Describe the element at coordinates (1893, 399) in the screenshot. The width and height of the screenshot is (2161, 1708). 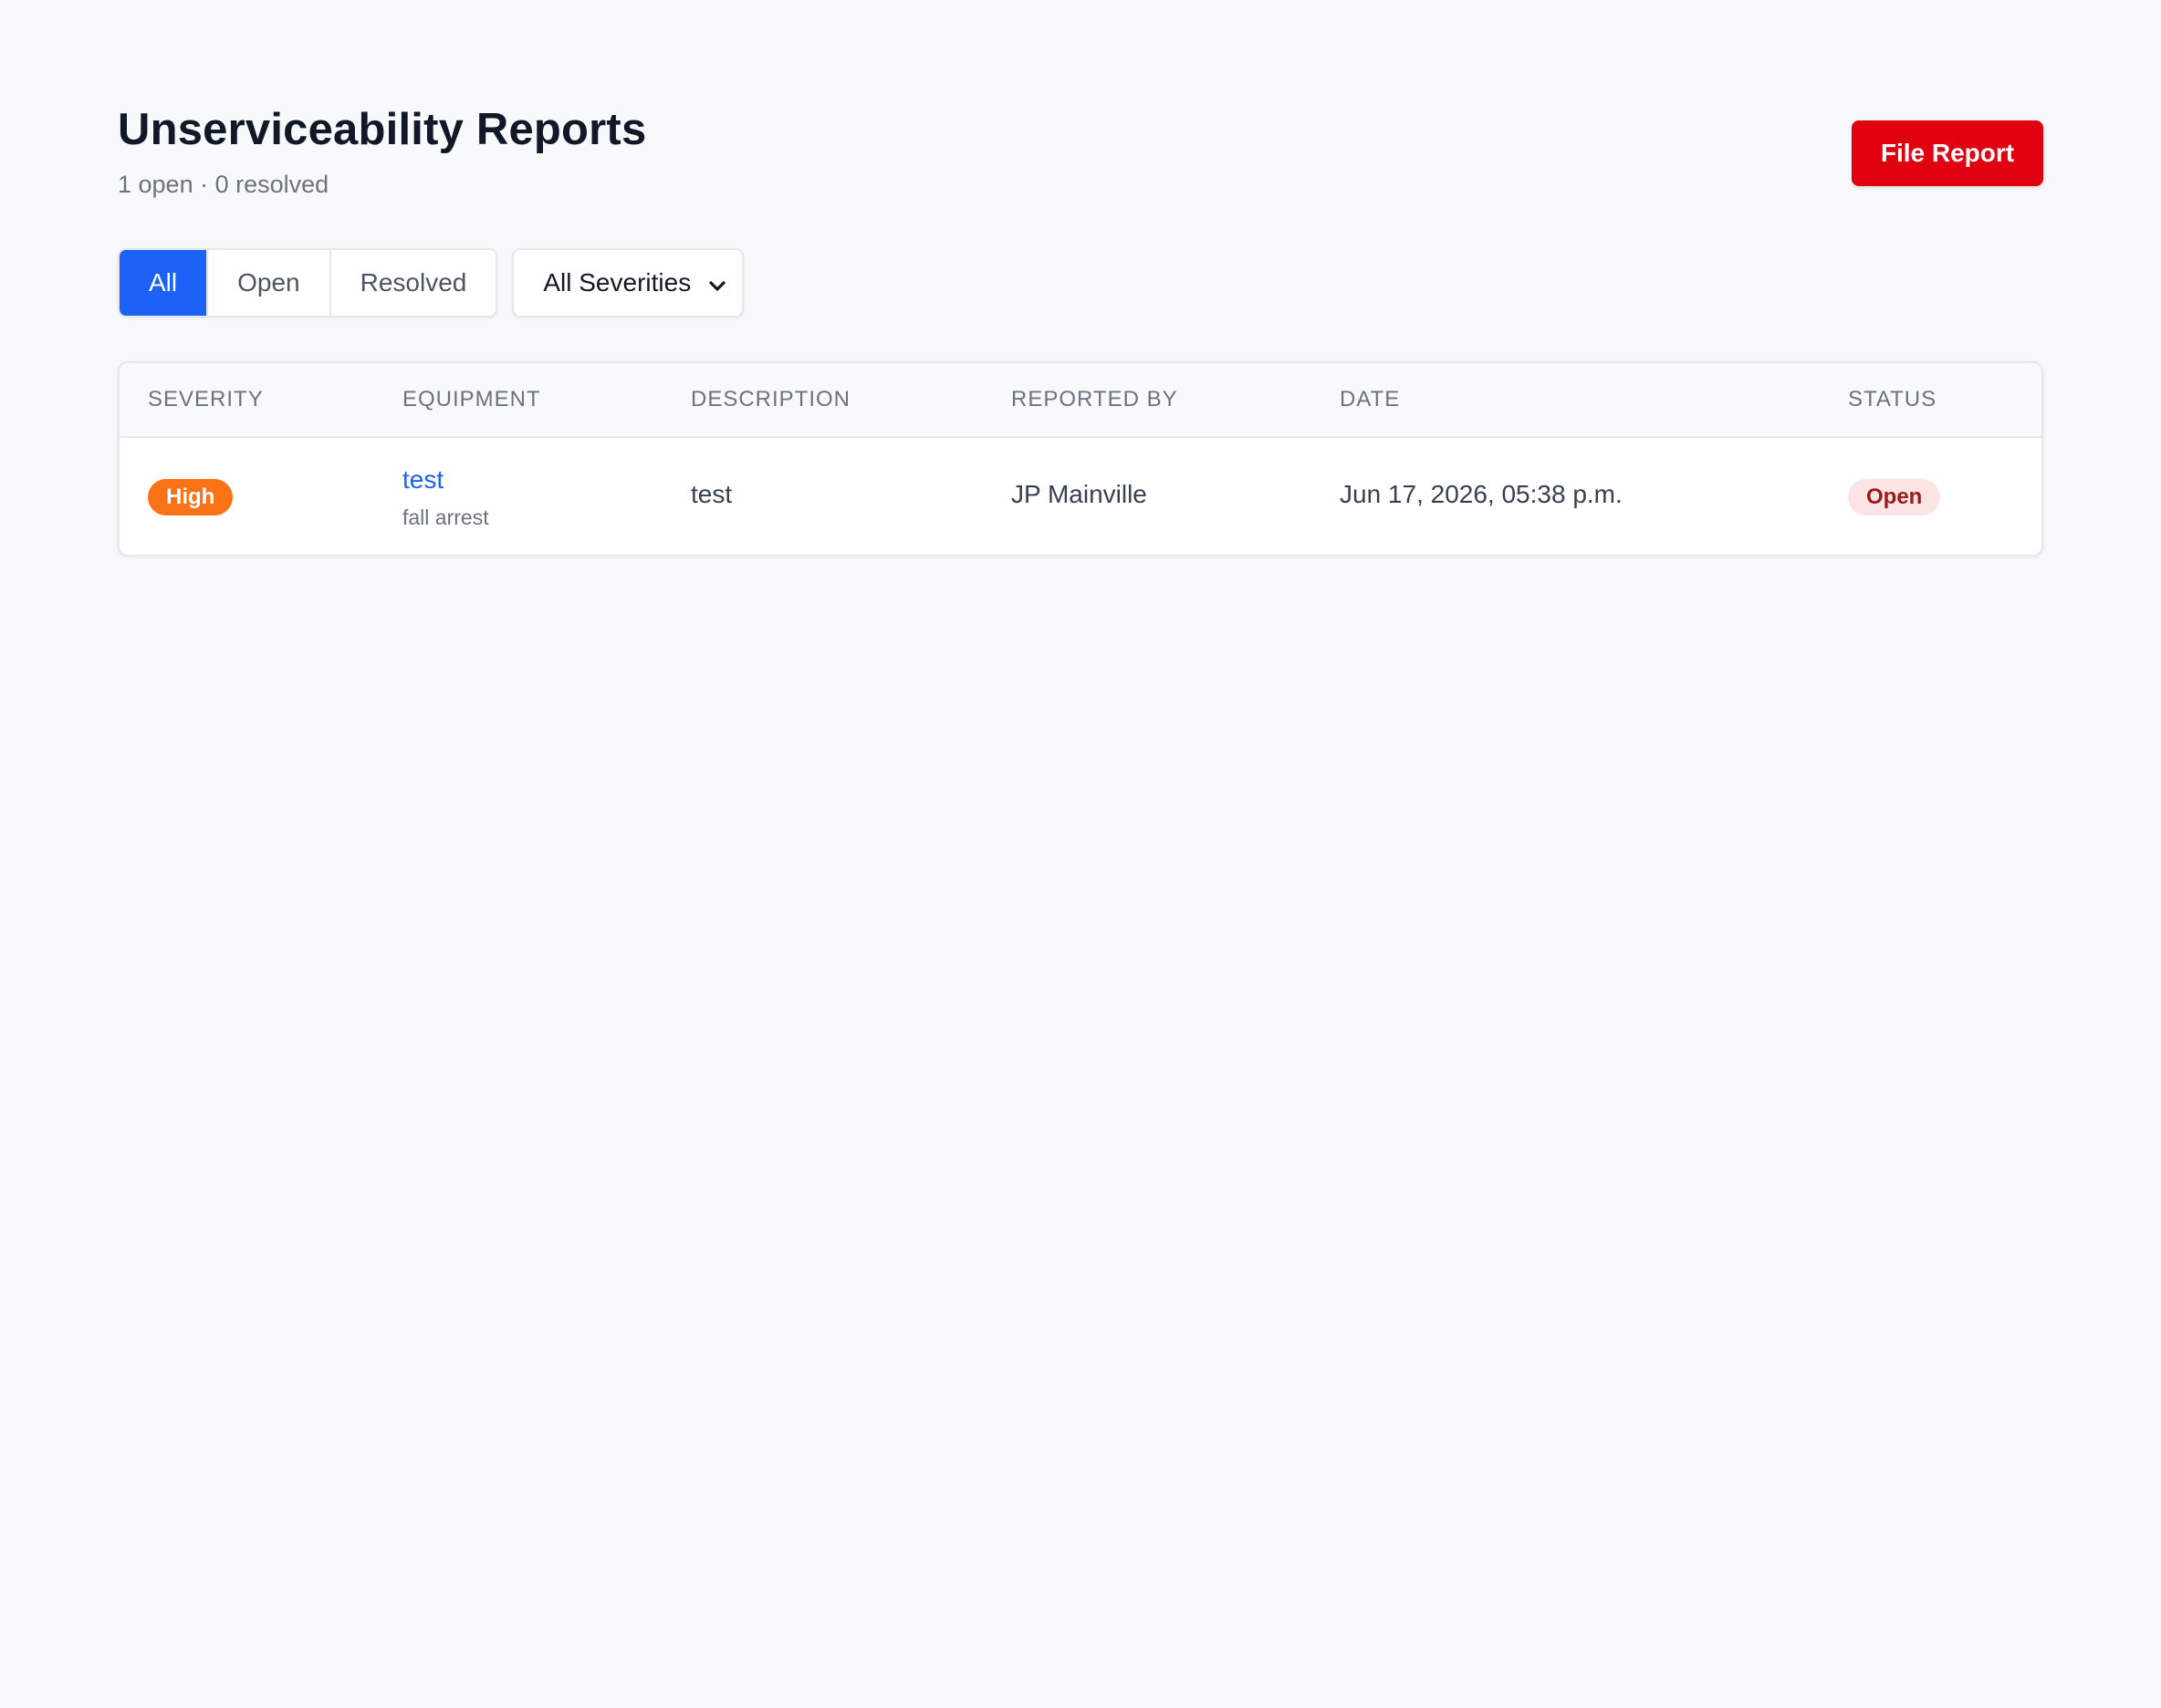
I see `column-header-status: STATUS` at that location.